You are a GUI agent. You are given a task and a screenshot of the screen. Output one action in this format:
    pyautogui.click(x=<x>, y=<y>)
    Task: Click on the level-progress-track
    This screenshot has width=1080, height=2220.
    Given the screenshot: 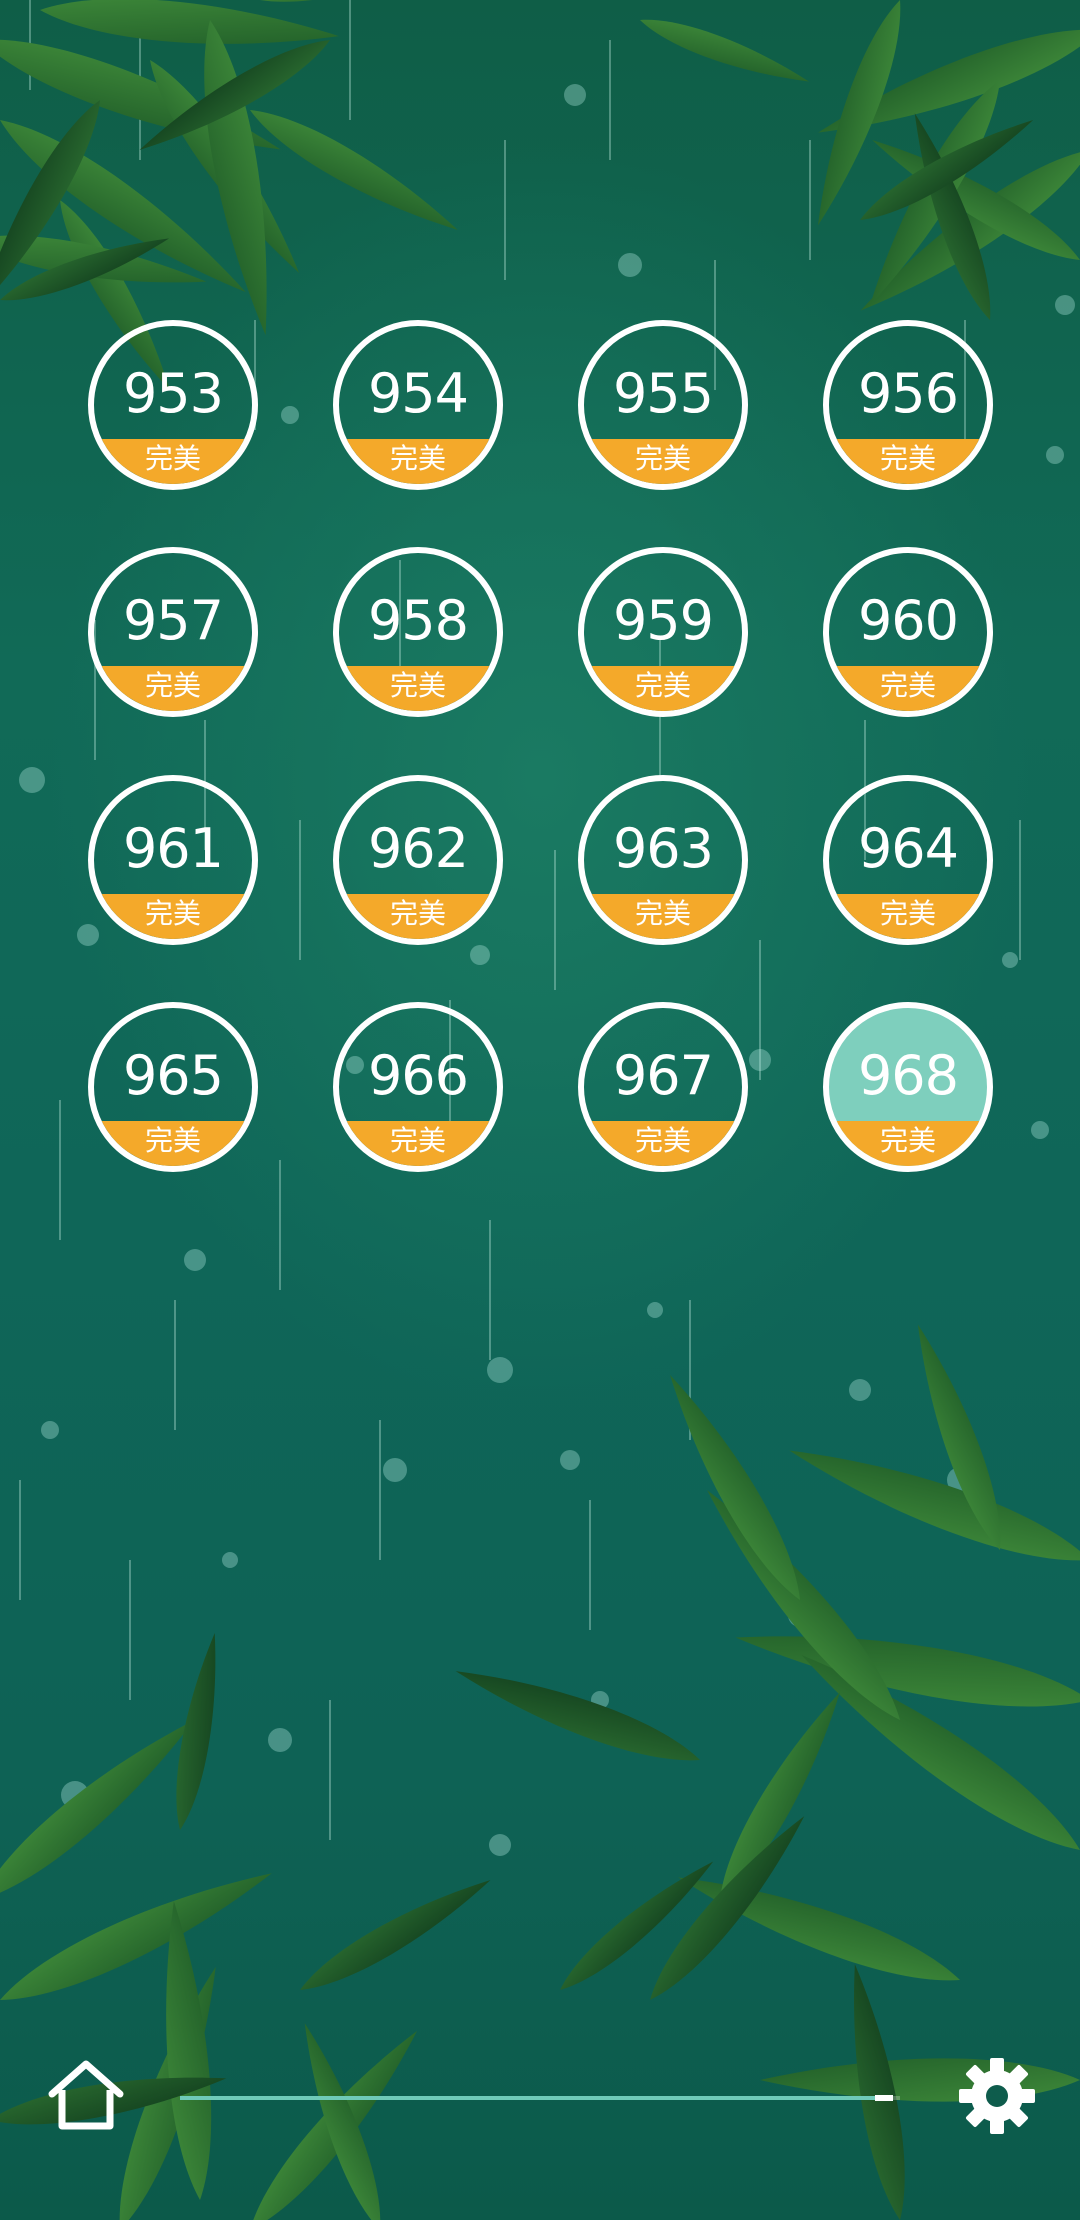 What is the action you would take?
    pyautogui.click(x=540, y=2098)
    